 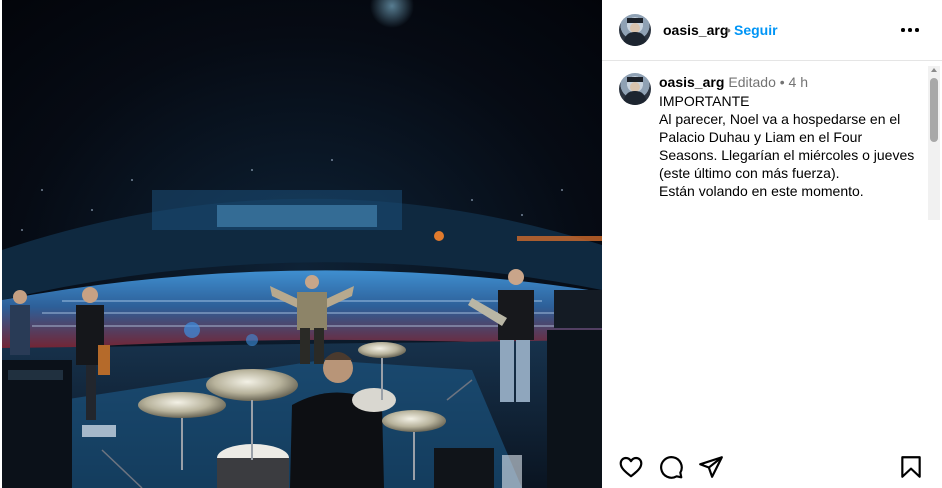 I want to click on scrollbar-thumb, so click(x=934, y=110).